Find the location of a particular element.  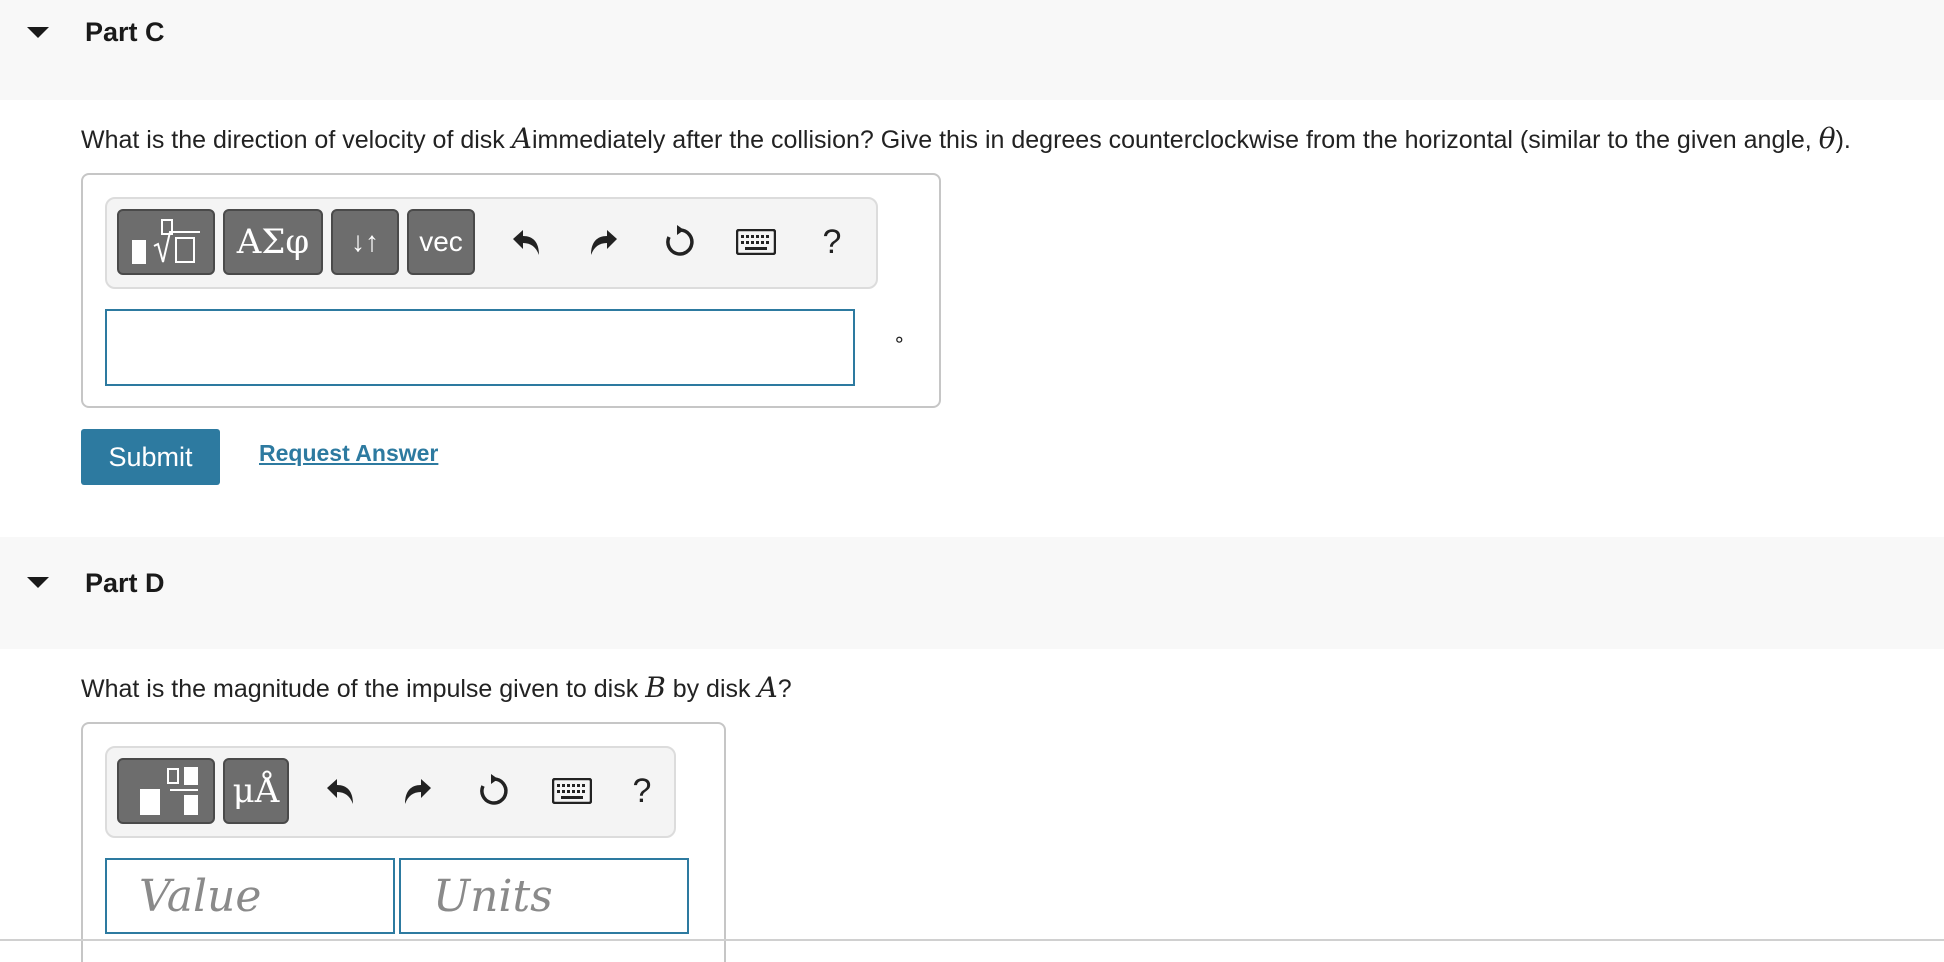

question-text: by disk is located at coordinates (711, 689).